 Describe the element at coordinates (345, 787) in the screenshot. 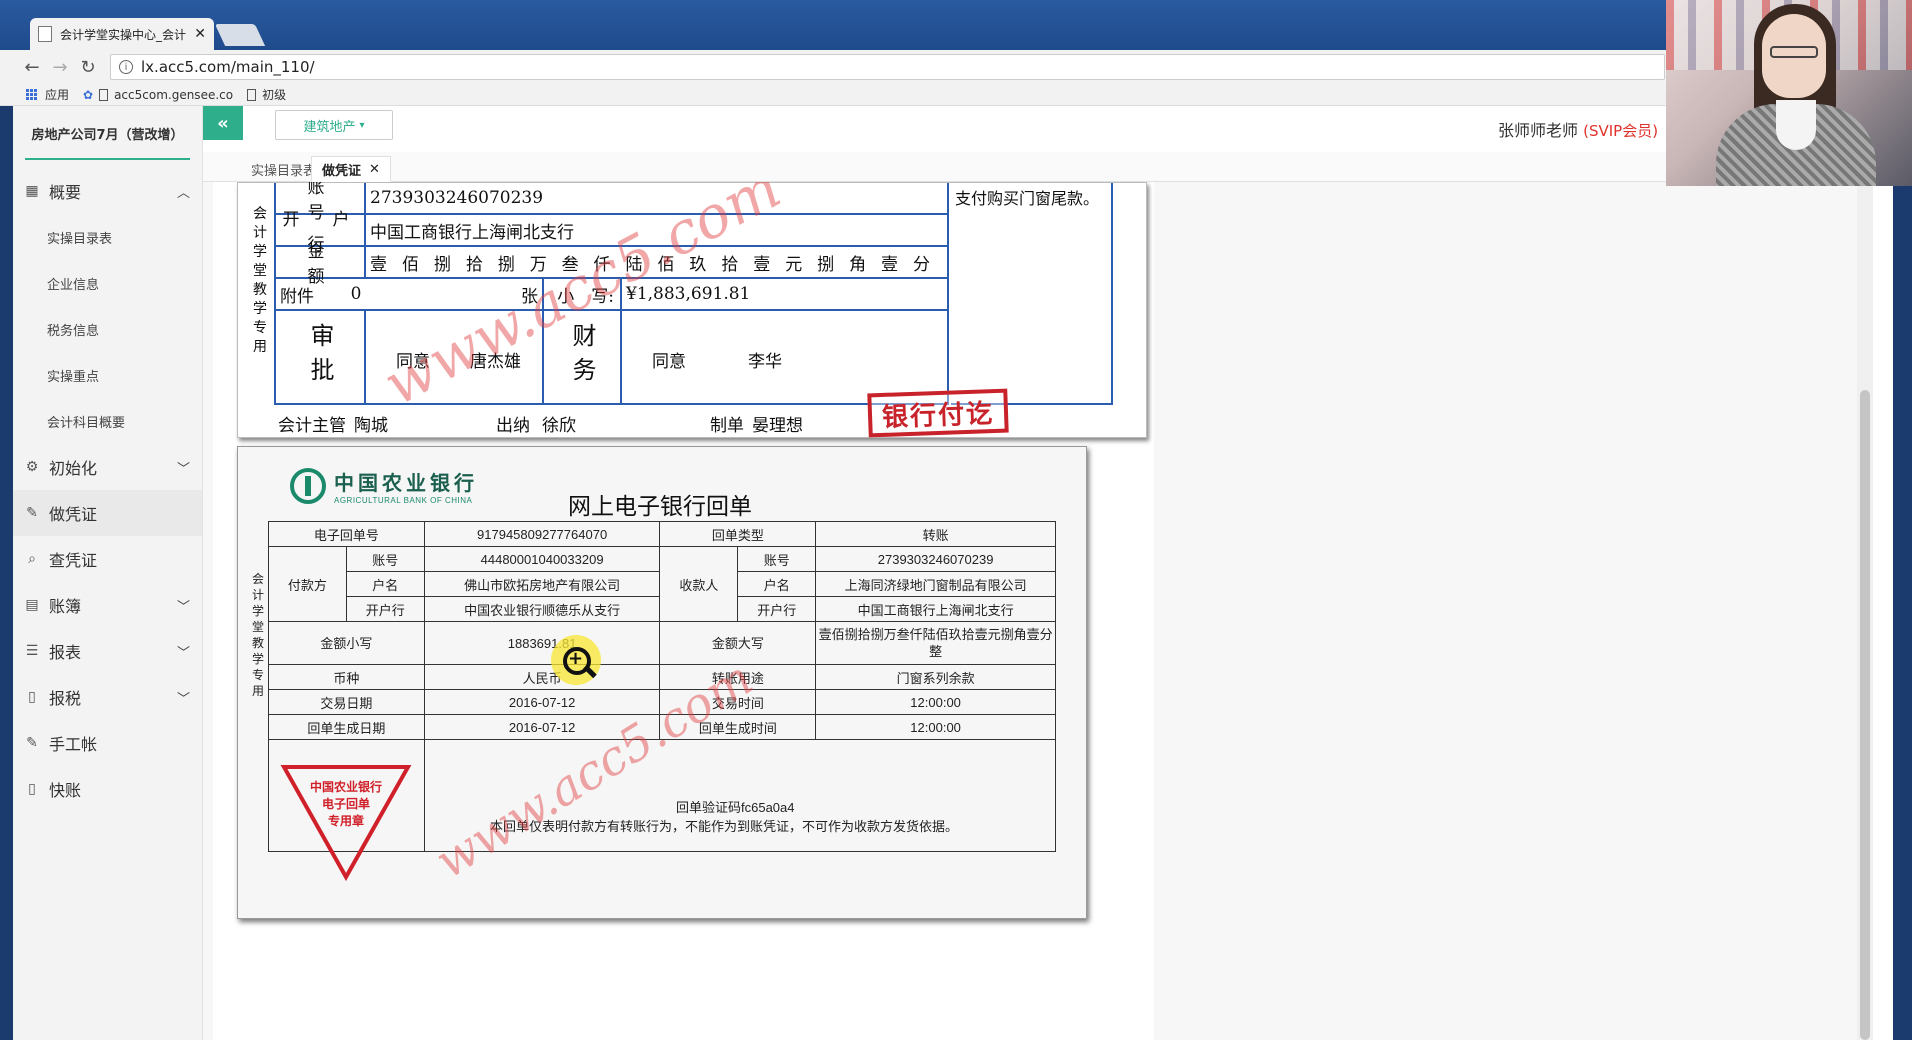

I see `seal-line: 中国农业银行` at that location.